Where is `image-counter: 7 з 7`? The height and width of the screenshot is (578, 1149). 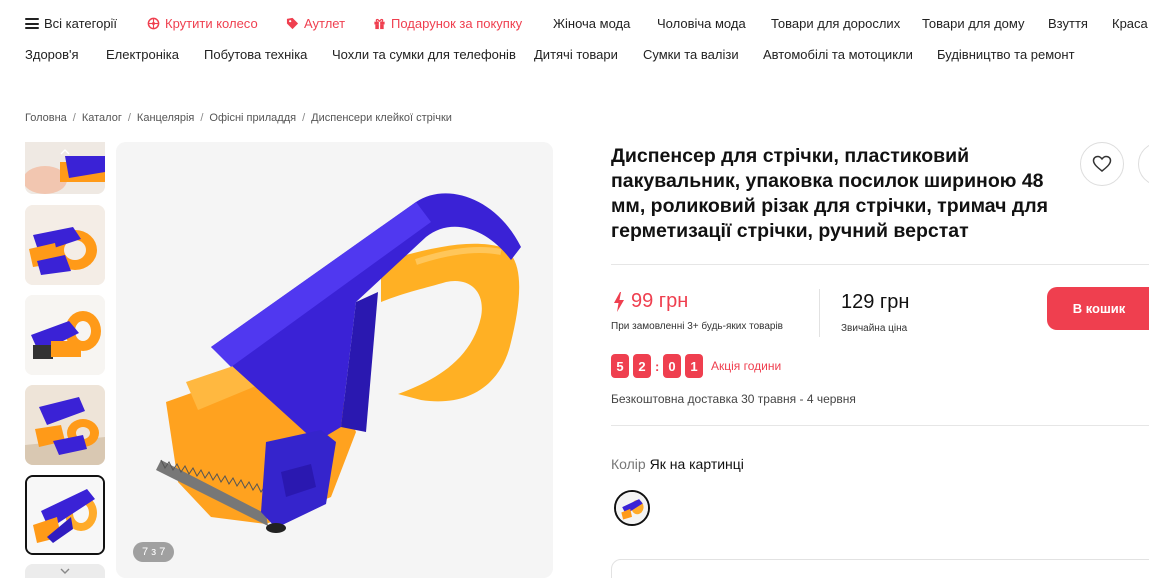
image-counter: 7 з 7 is located at coordinates (154, 552).